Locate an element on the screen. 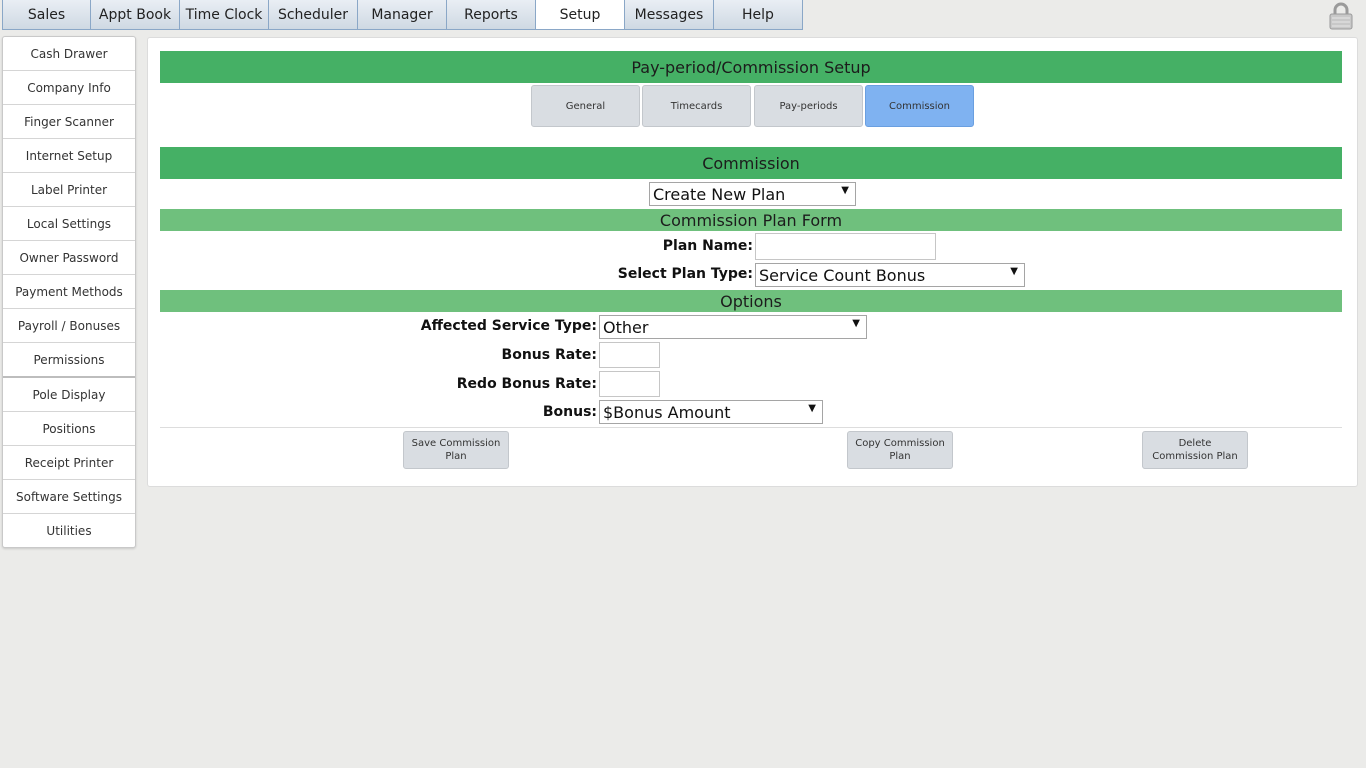  tab-appt-book: Appt Book is located at coordinates (135, 15).